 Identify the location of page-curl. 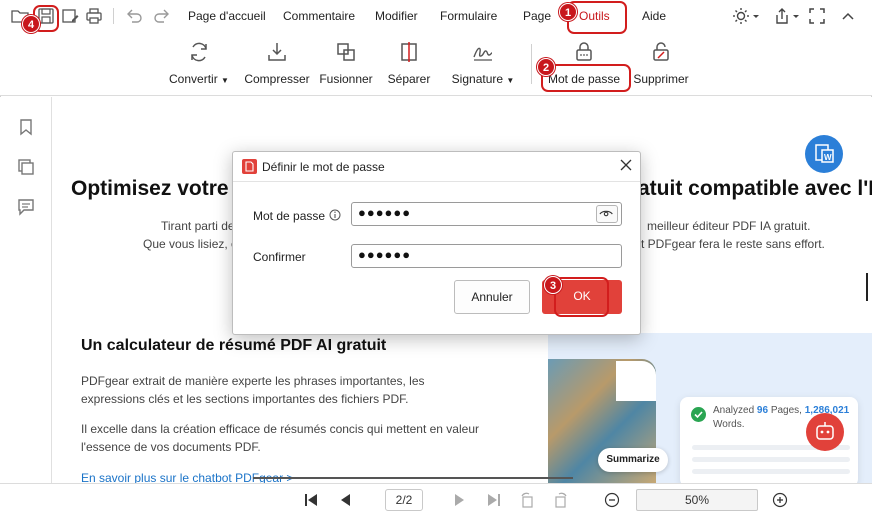
(636, 381).